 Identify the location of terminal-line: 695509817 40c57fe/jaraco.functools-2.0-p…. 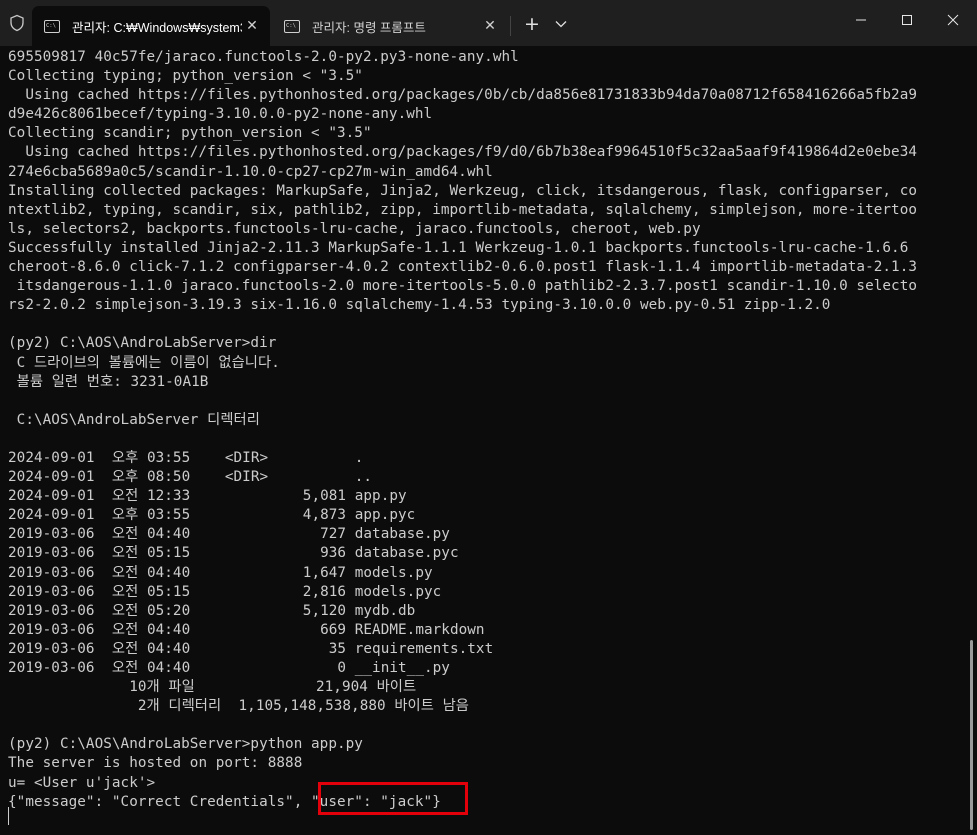
(263, 57).